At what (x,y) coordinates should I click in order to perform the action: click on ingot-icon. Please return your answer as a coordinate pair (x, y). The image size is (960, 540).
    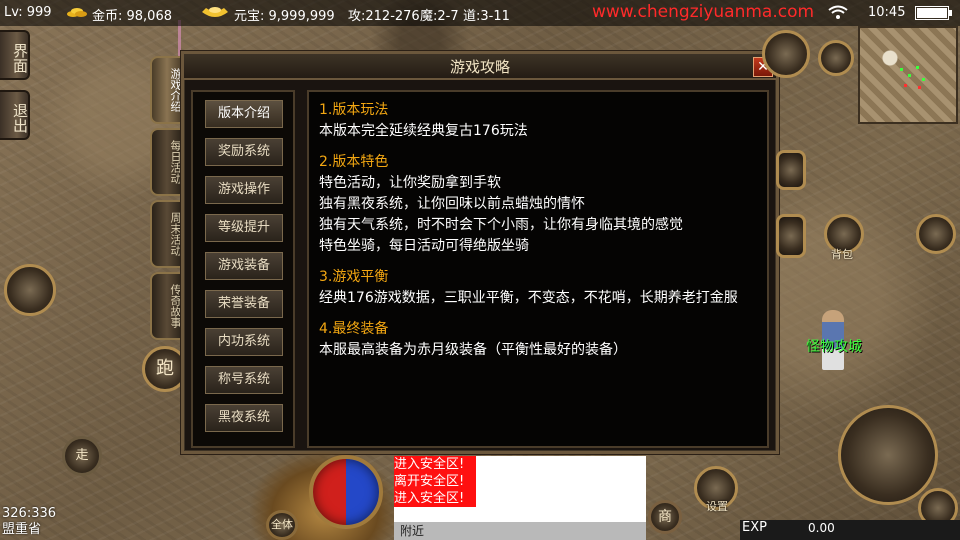
    Looking at the image, I should click on (215, 12).